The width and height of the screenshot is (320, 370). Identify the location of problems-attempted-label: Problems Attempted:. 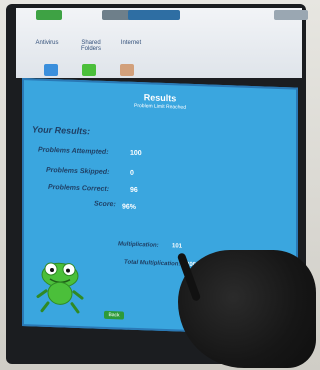
(73, 151).